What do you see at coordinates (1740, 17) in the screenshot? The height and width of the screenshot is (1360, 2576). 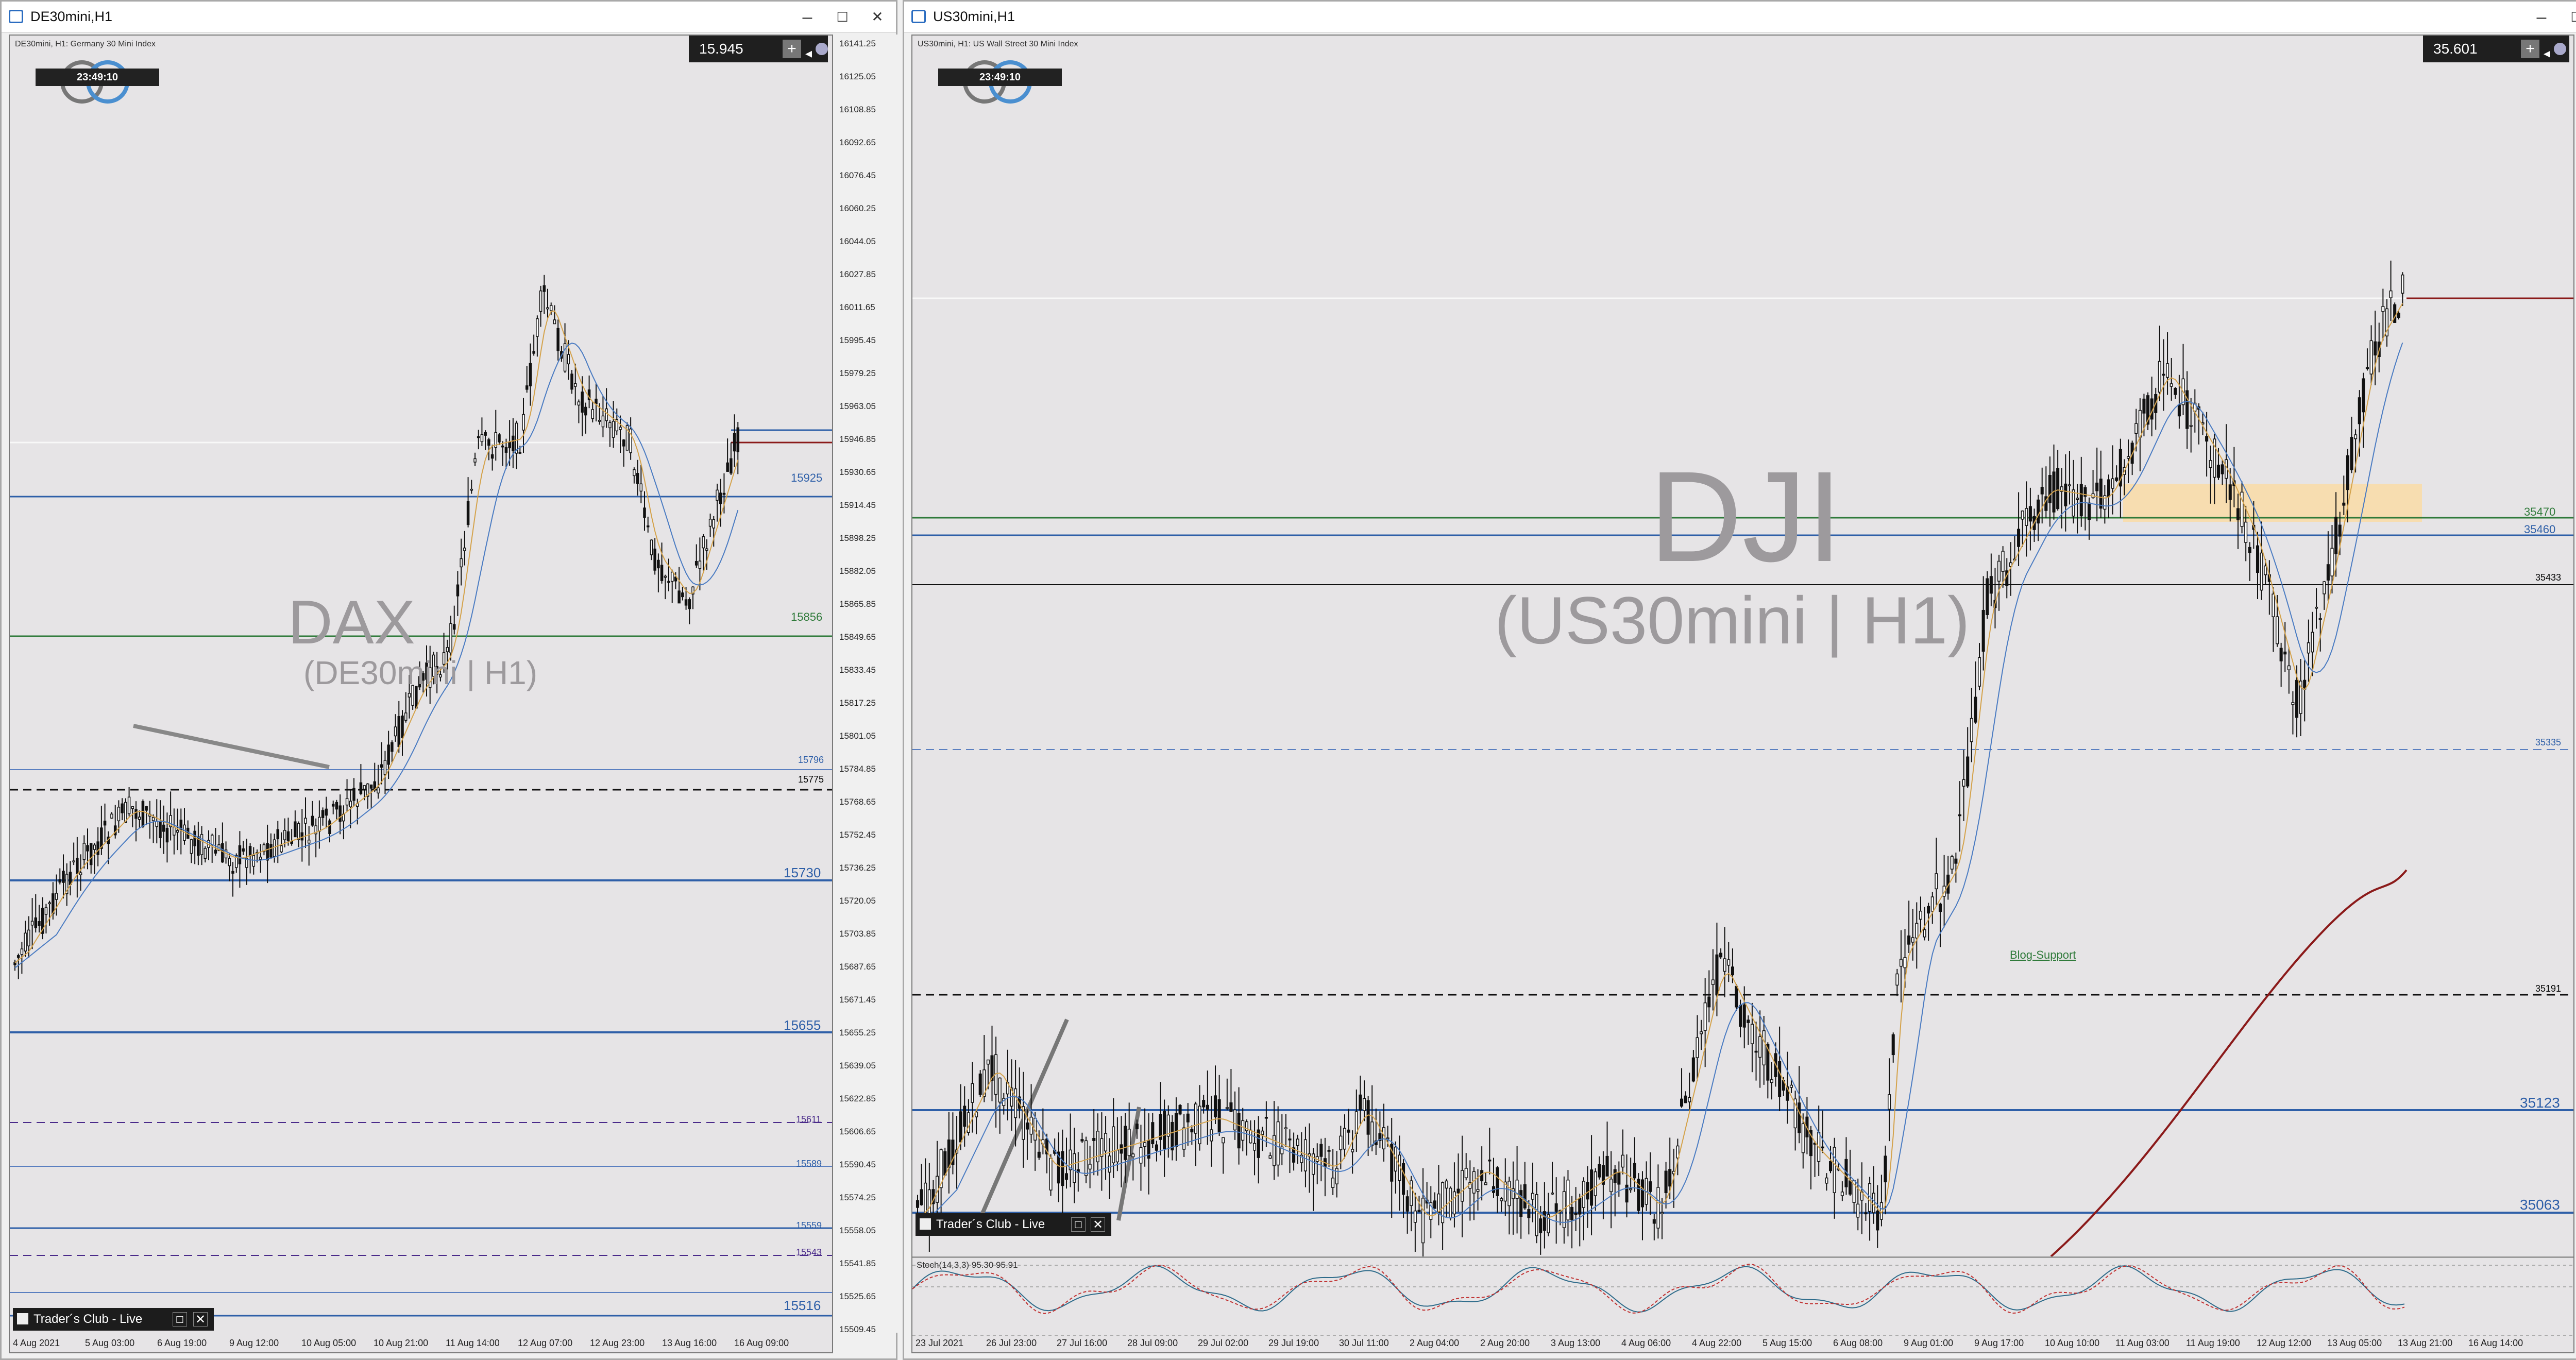 I see `window-titlebar: US30mini,H1 – ☐ ✕` at bounding box center [1740, 17].